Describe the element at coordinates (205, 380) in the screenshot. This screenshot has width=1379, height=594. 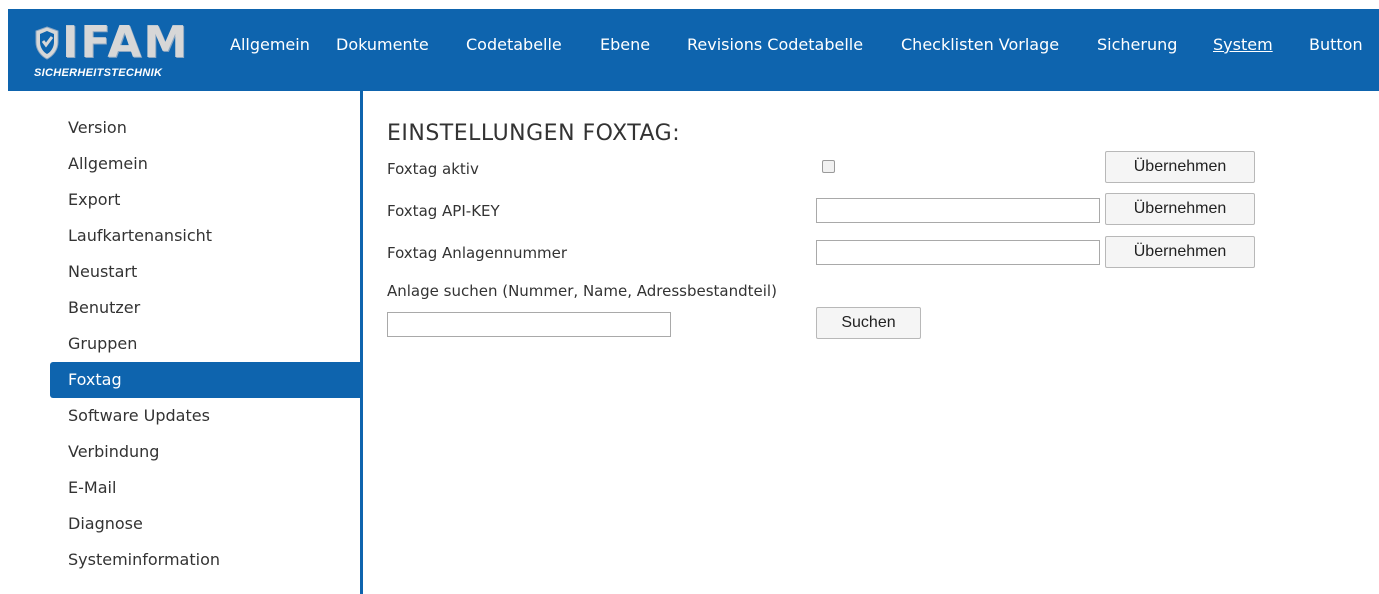
I see `sidebar-item-foxtag: Foxtag` at that location.